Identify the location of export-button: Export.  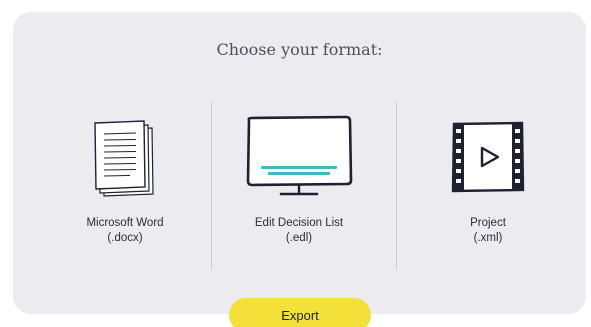
(300, 312).